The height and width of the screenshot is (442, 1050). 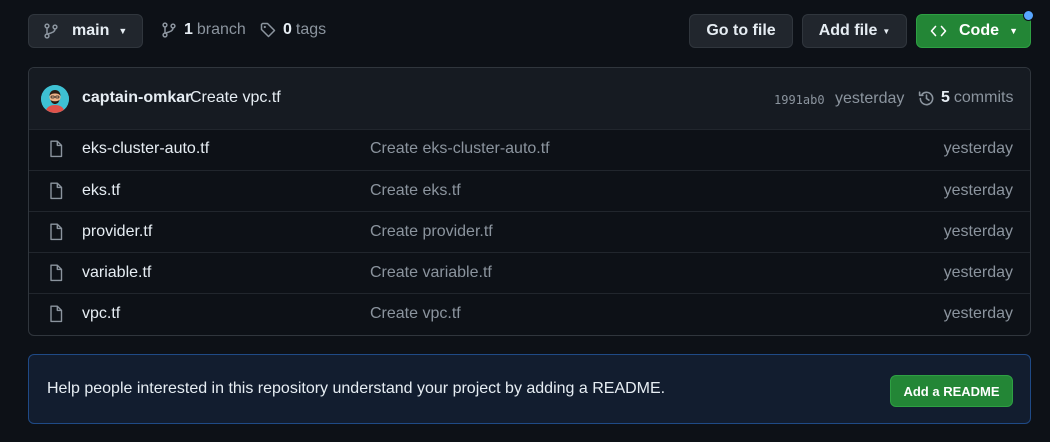 I want to click on branches-link: 1 branch, so click(x=203, y=30).